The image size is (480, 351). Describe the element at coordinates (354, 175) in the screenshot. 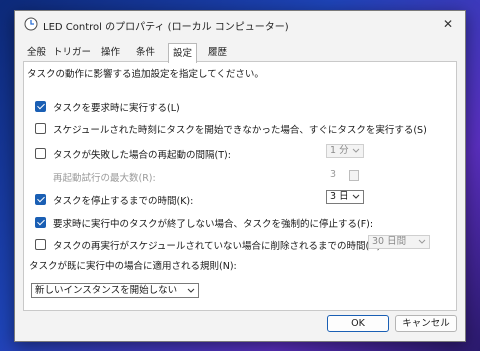

I see `restart-attempts-spinner` at that location.